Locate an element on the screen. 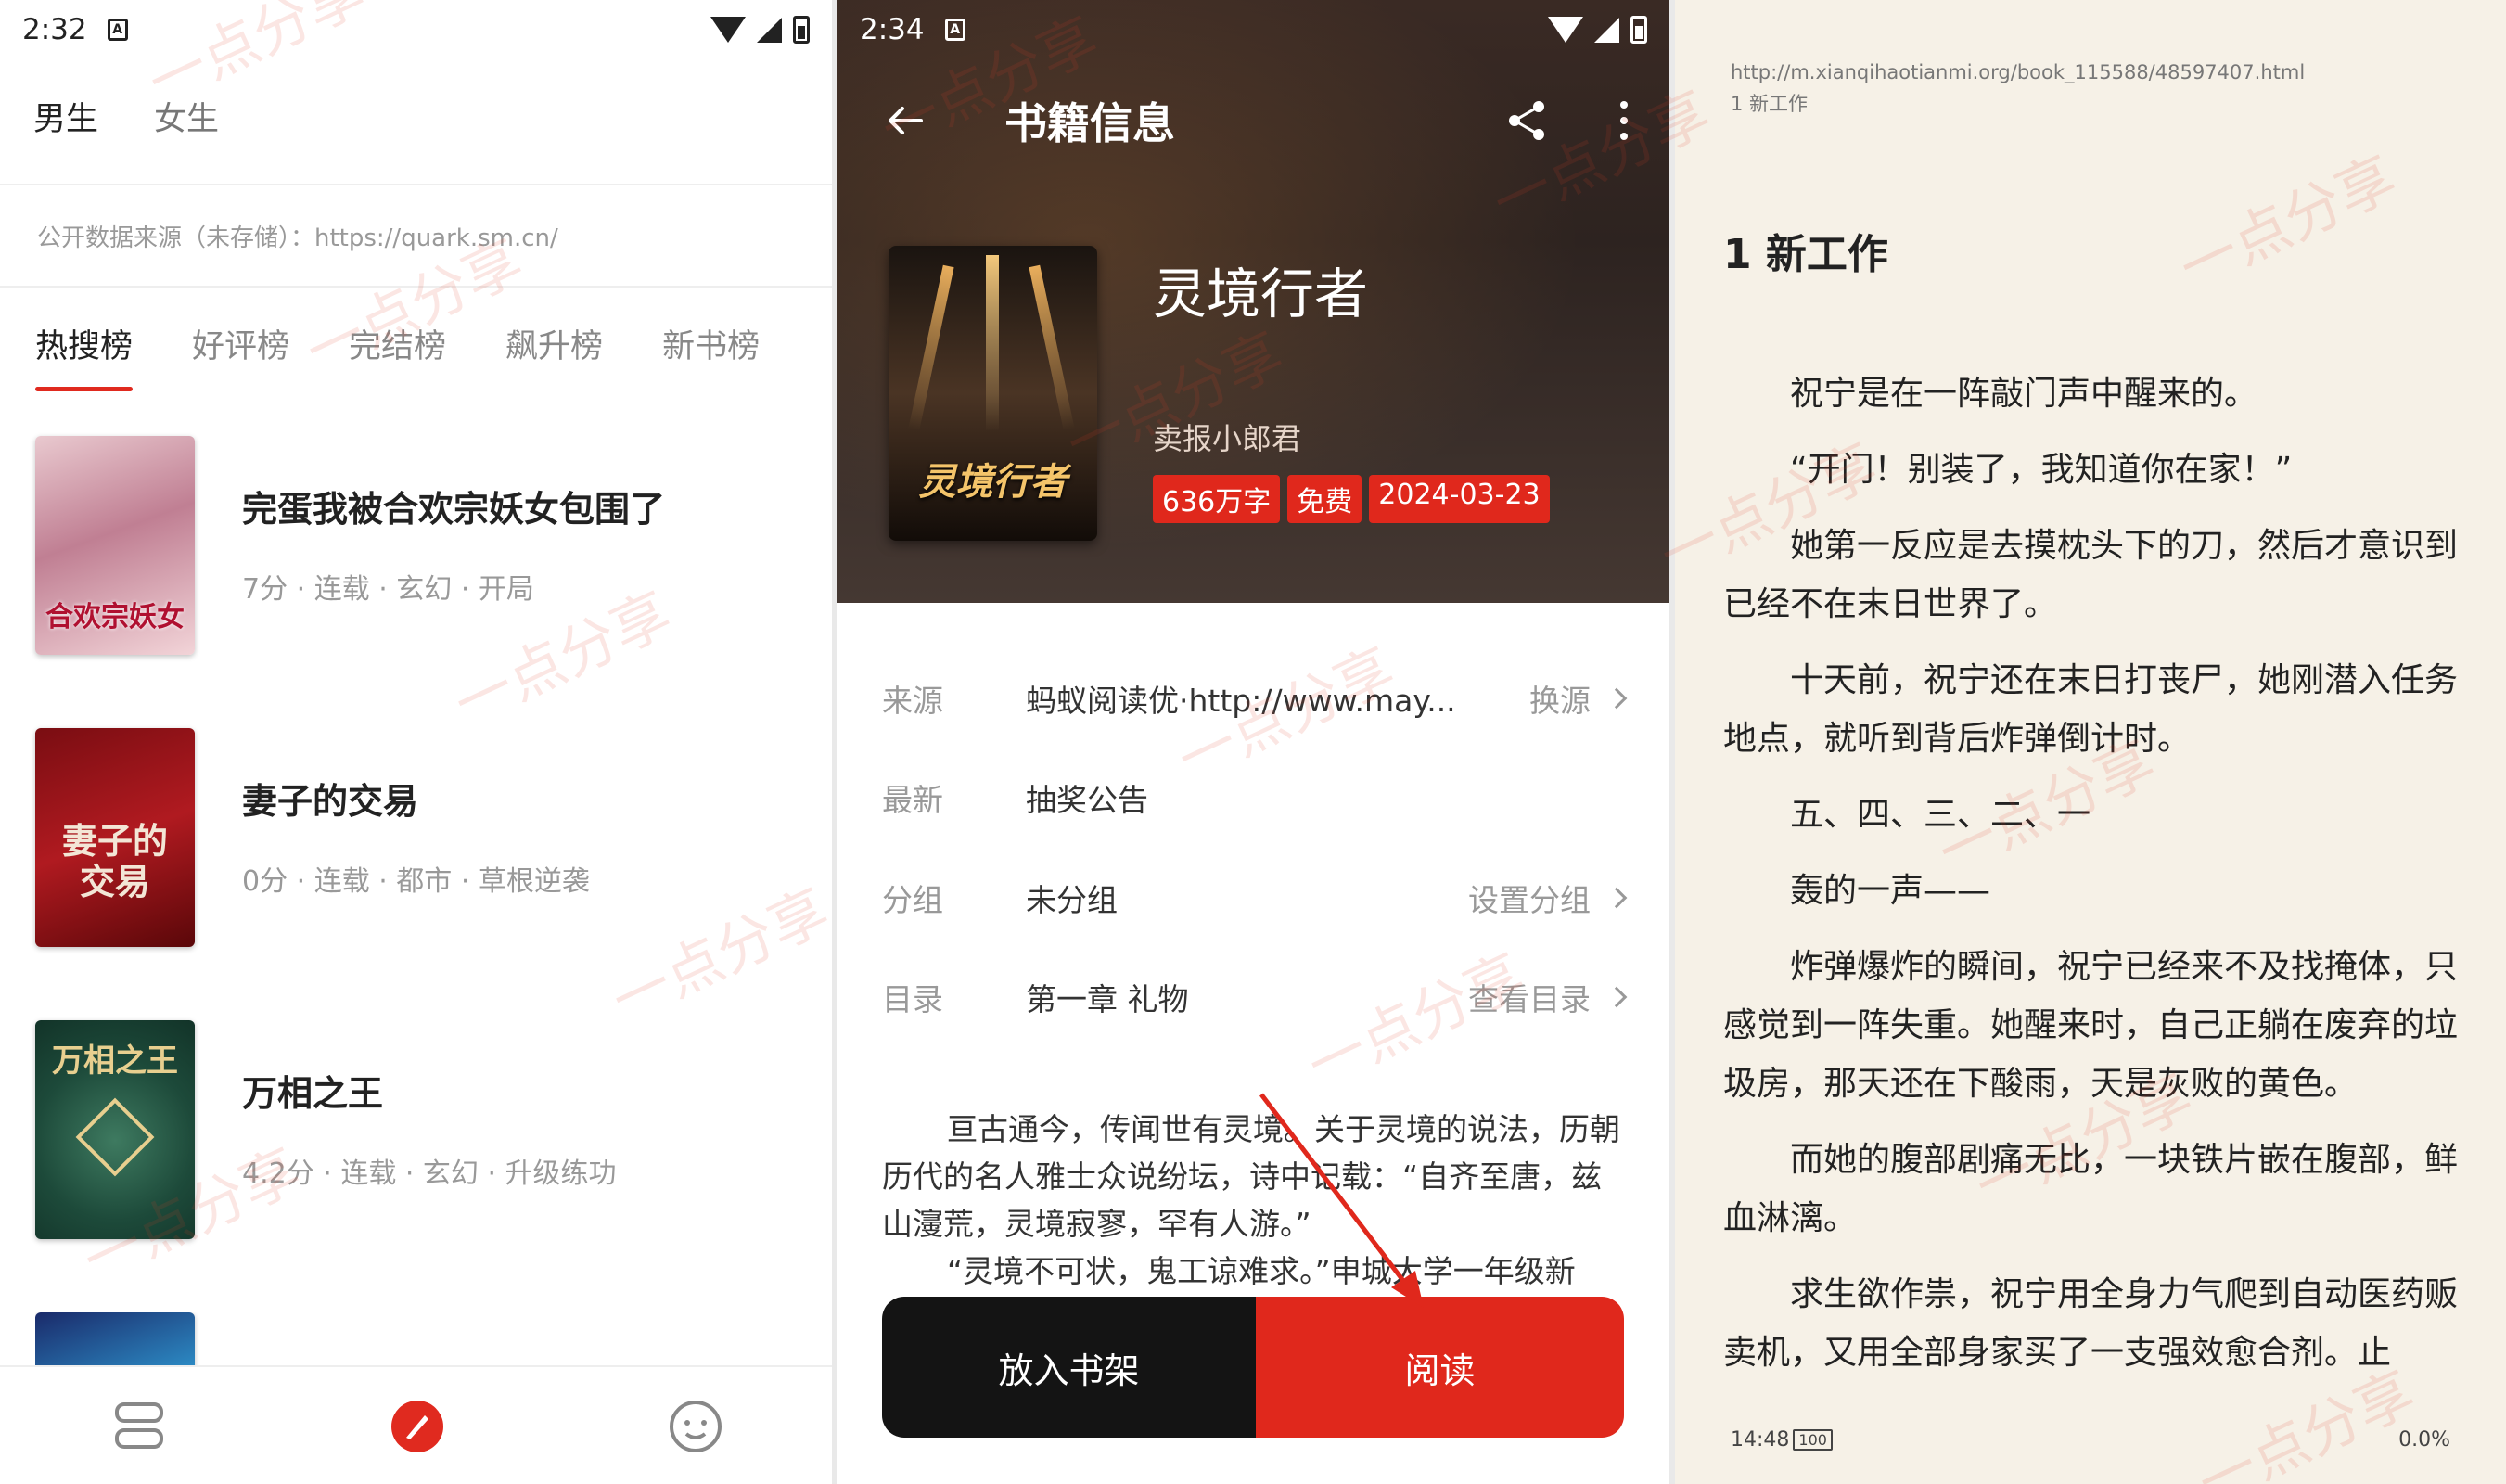  book-title: 完蛋我被合欢宗妖女包围了 is located at coordinates (454, 509).